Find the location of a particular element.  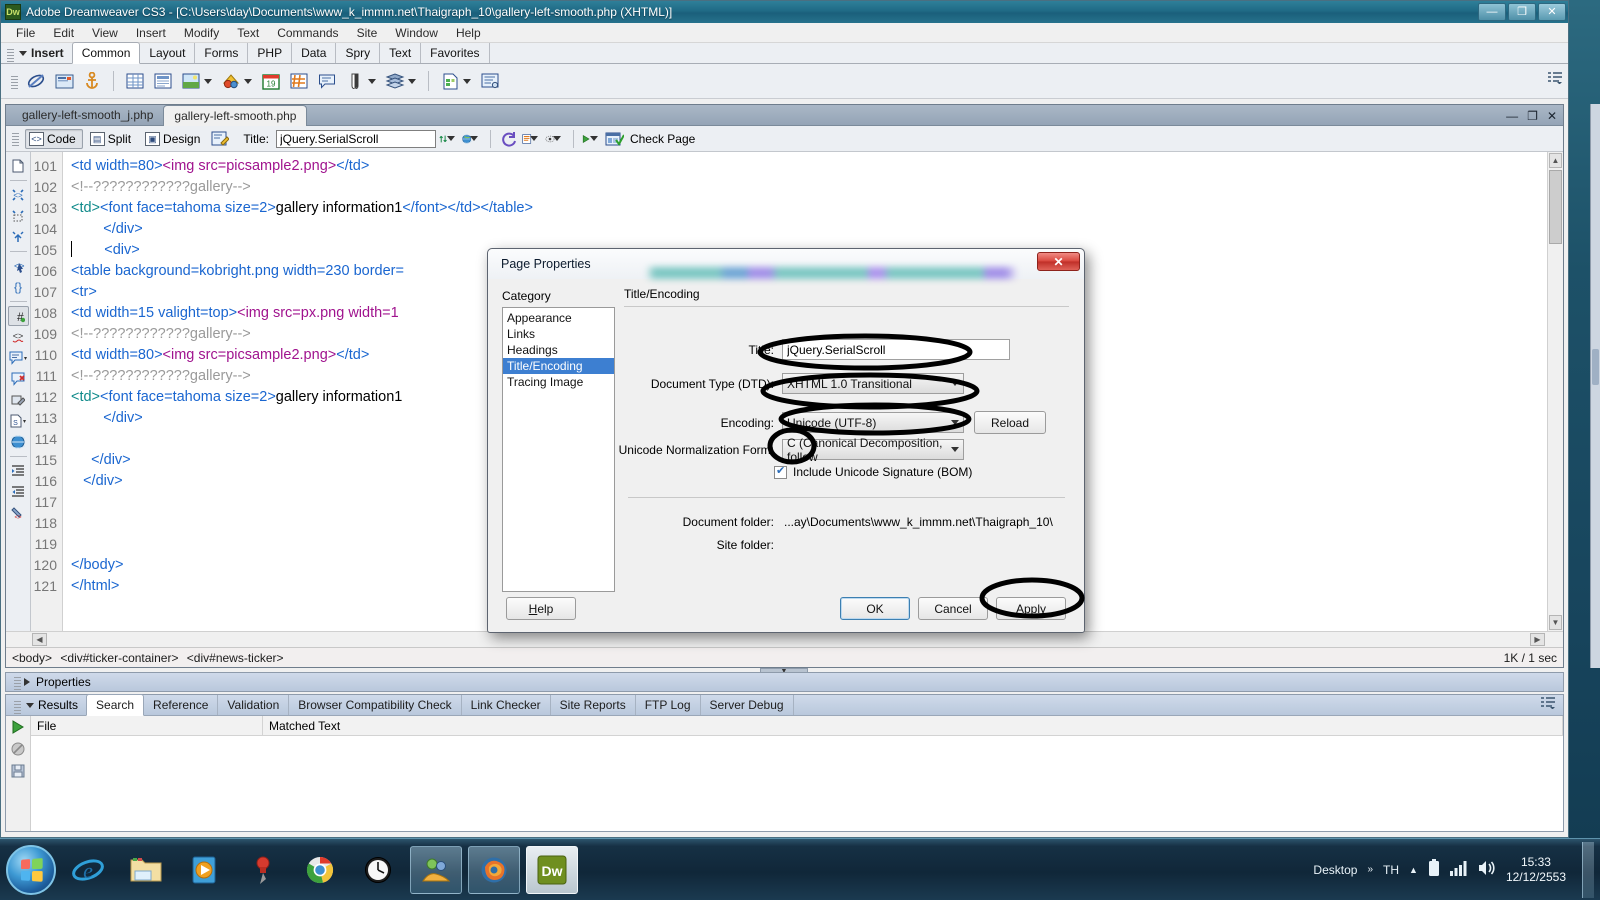

right-panel-dock is located at coordinates (1595, 386).